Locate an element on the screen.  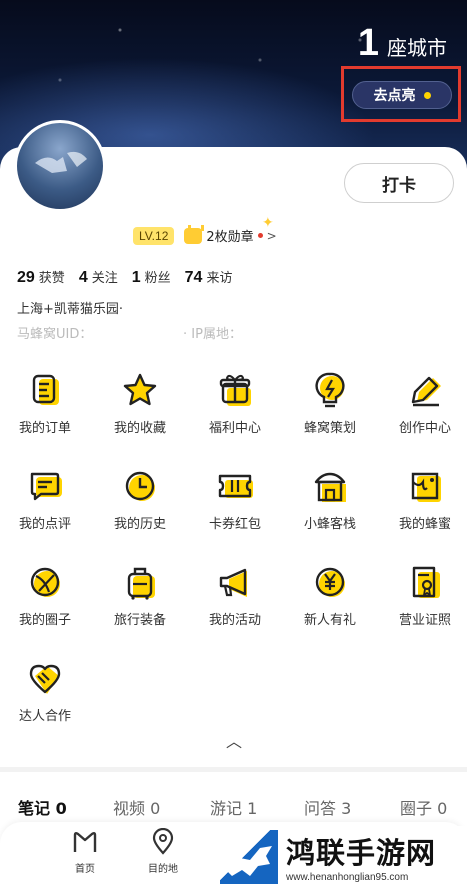
menu-item-label: 我的订单 is located at coordinates (44, 428).